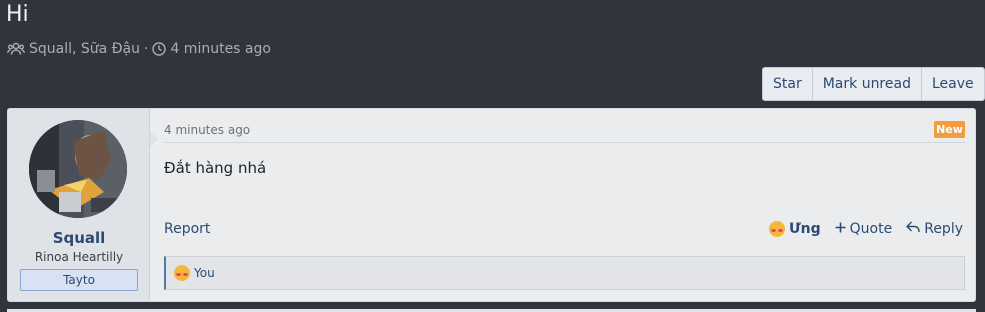 The height and width of the screenshot is (312, 985). Describe the element at coordinates (867, 84) in the screenshot. I see `mark-unread-button: Mark unread` at that location.